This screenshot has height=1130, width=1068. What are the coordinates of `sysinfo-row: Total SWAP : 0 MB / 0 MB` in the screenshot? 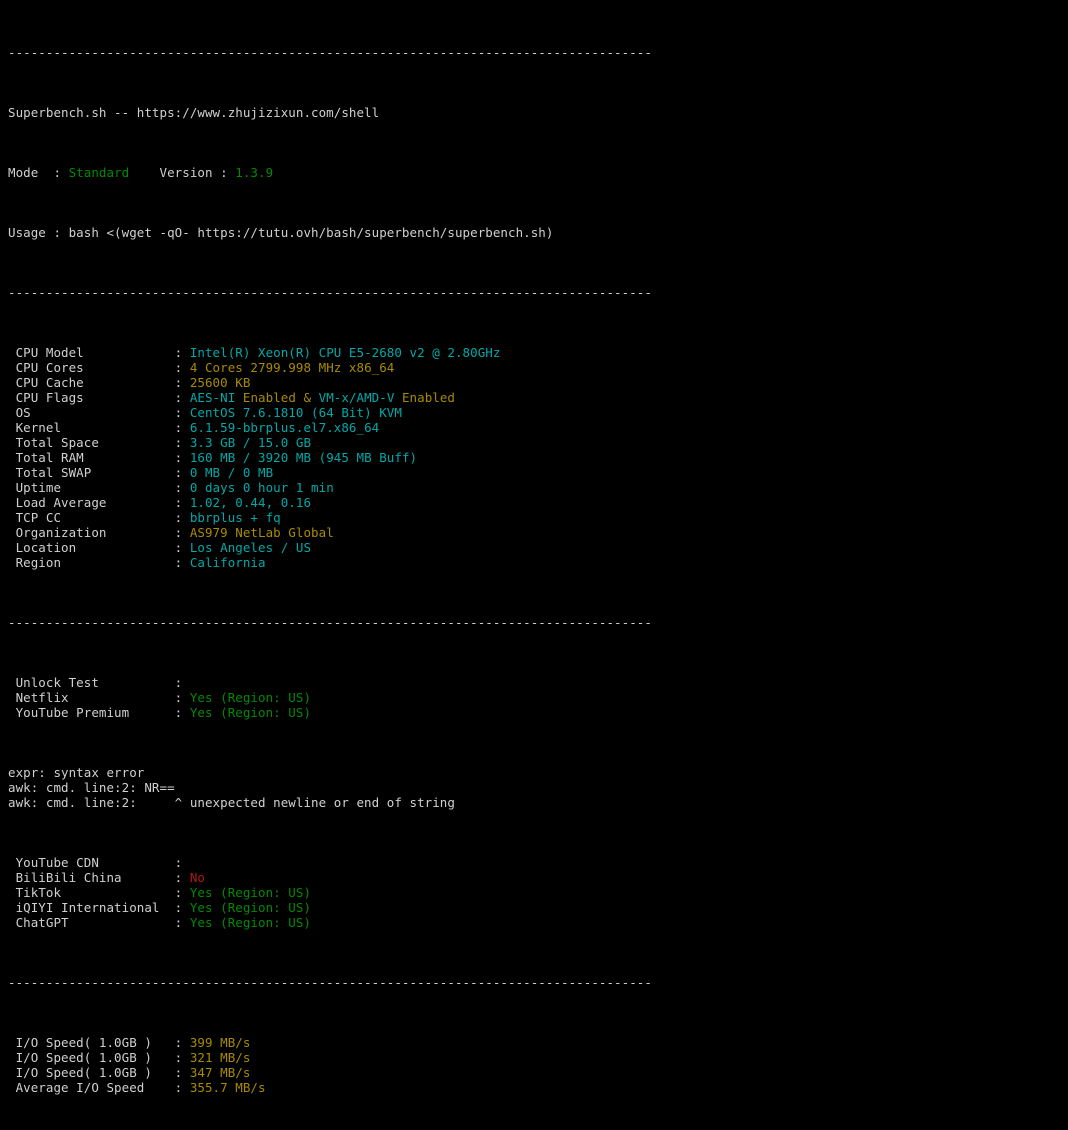 It's located at (534, 472).